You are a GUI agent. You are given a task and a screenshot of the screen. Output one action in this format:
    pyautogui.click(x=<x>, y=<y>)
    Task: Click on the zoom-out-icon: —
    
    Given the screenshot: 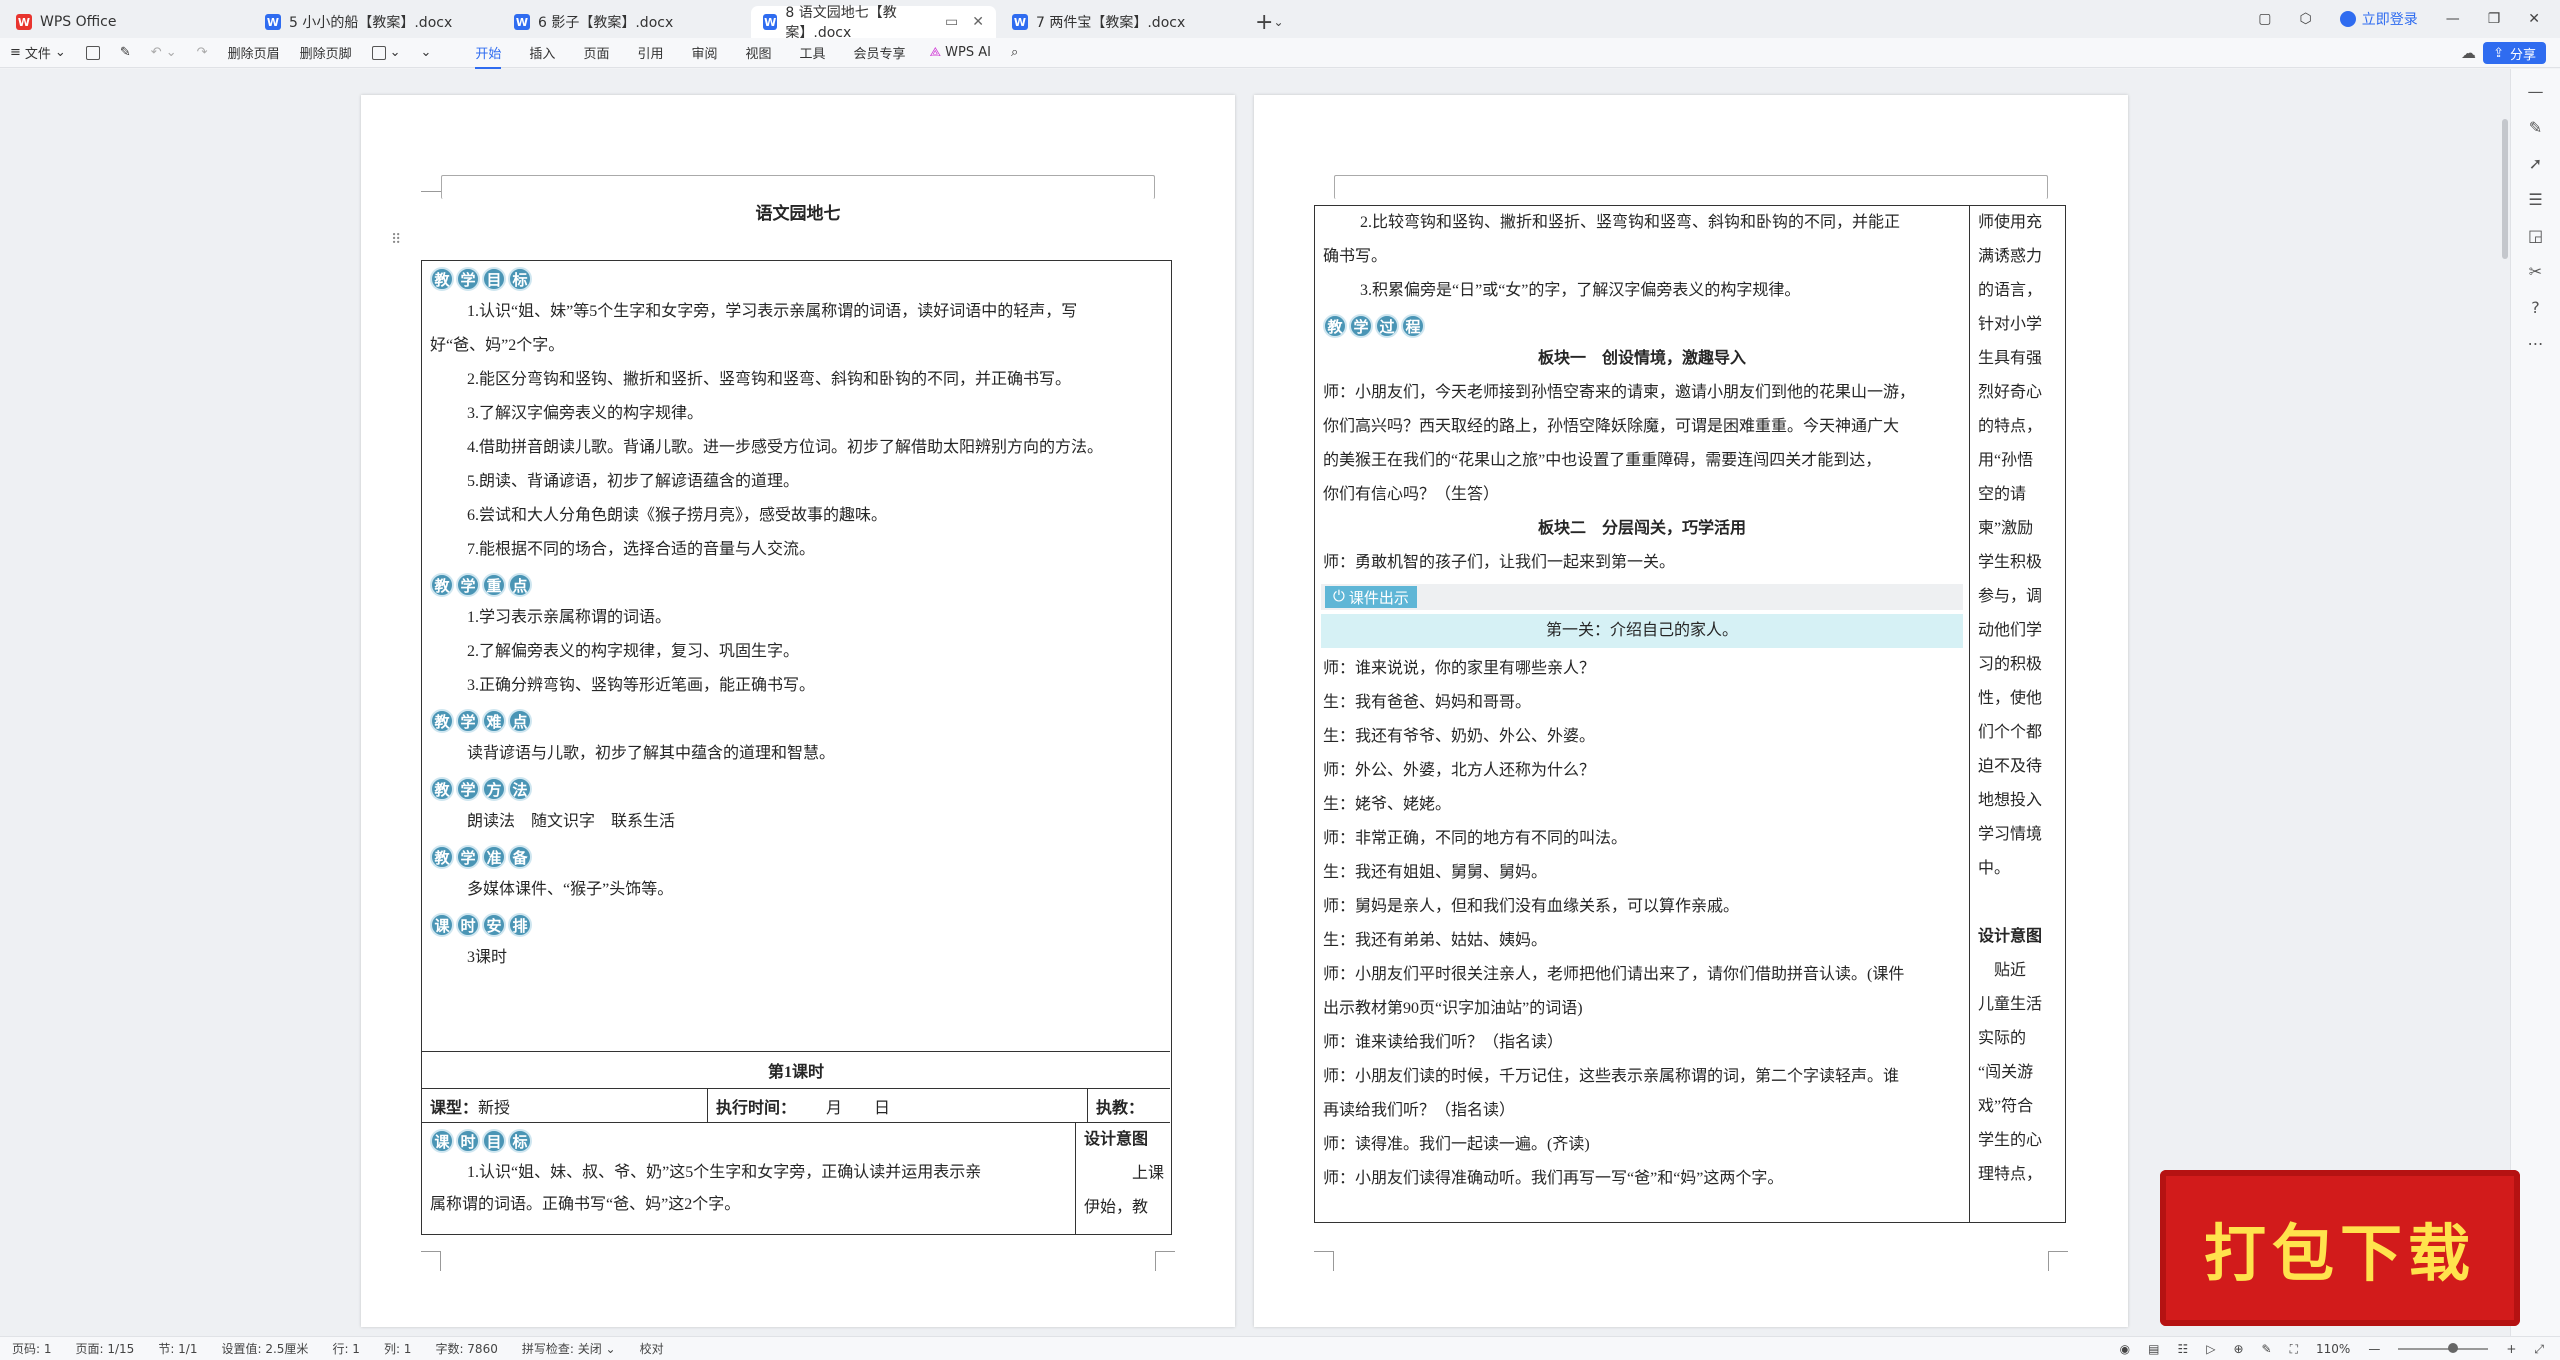 What is the action you would take?
    pyautogui.click(x=2374, y=1349)
    